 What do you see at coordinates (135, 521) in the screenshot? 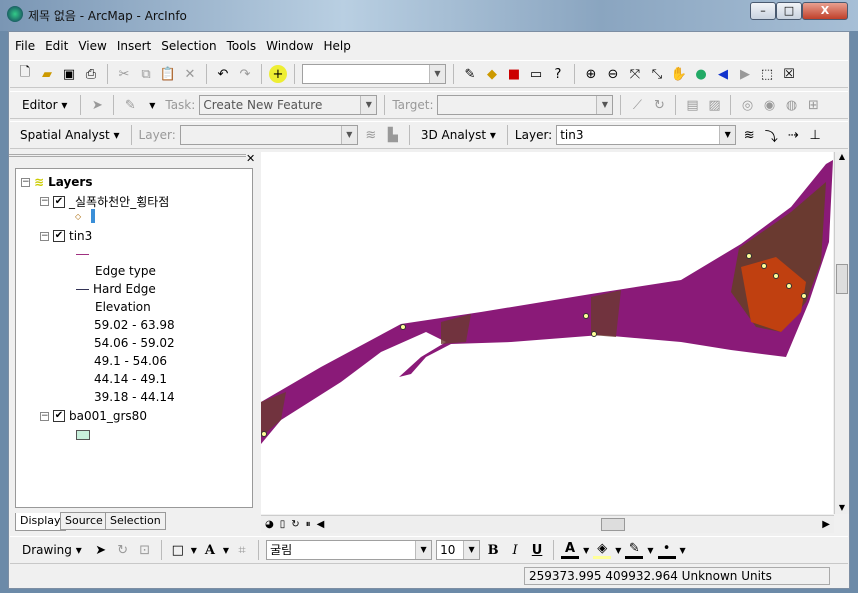
I see `tab-selection: Selection` at bounding box center [135, 521].